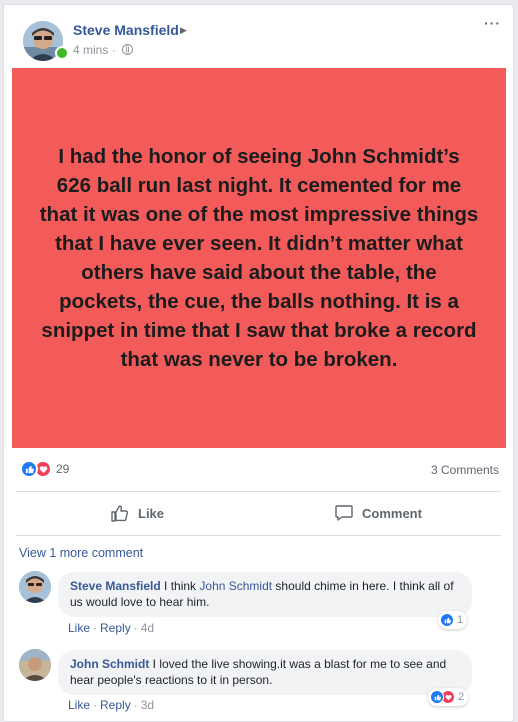 The height and width of the screenshot is (722, 518). What do you see at coordinates (44, 469) in the screenshot?
I see `reaction-summary: 29` at bounding box center [44, 469].